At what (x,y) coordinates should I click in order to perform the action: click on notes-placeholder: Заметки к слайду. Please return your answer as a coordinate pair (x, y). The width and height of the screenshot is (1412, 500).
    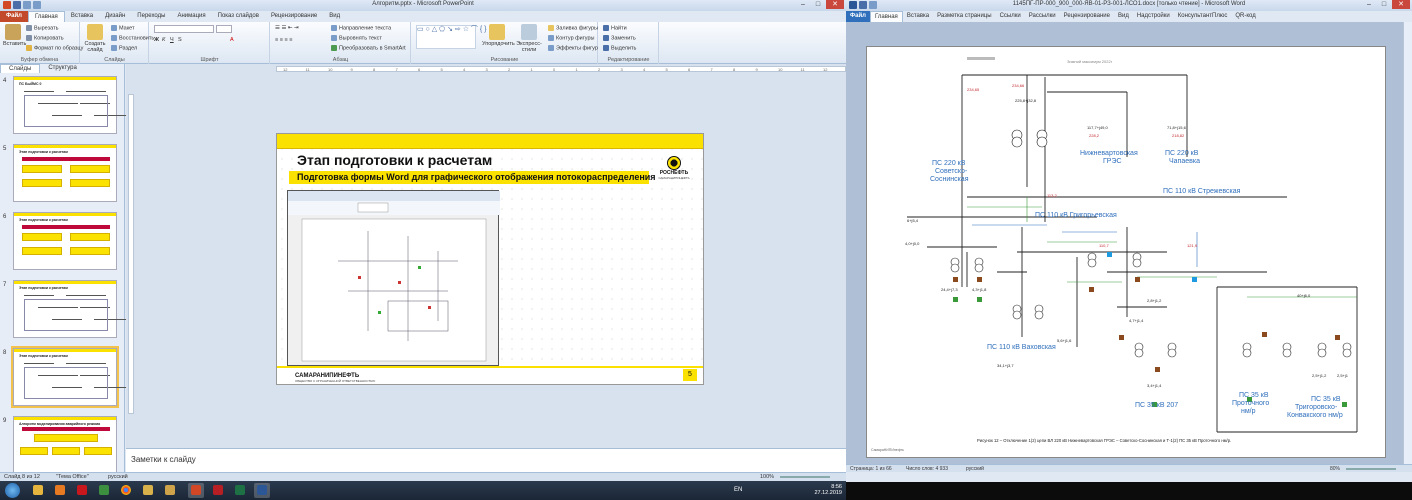
    Looking at the image, I should click on (163, 459).